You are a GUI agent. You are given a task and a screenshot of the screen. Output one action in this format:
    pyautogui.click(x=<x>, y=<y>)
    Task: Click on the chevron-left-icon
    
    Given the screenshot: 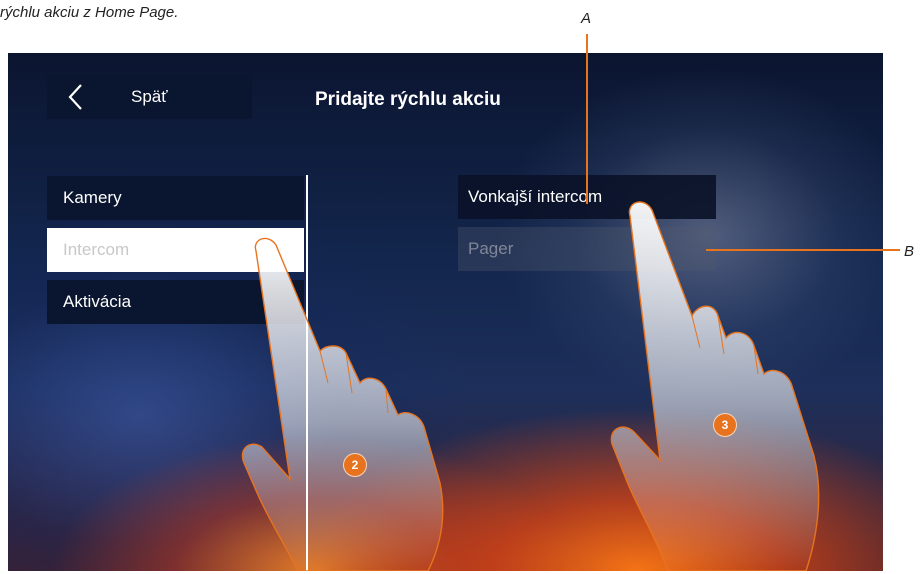 What is the action you would take?
    pyautogui.click(x=75, y=96)
    